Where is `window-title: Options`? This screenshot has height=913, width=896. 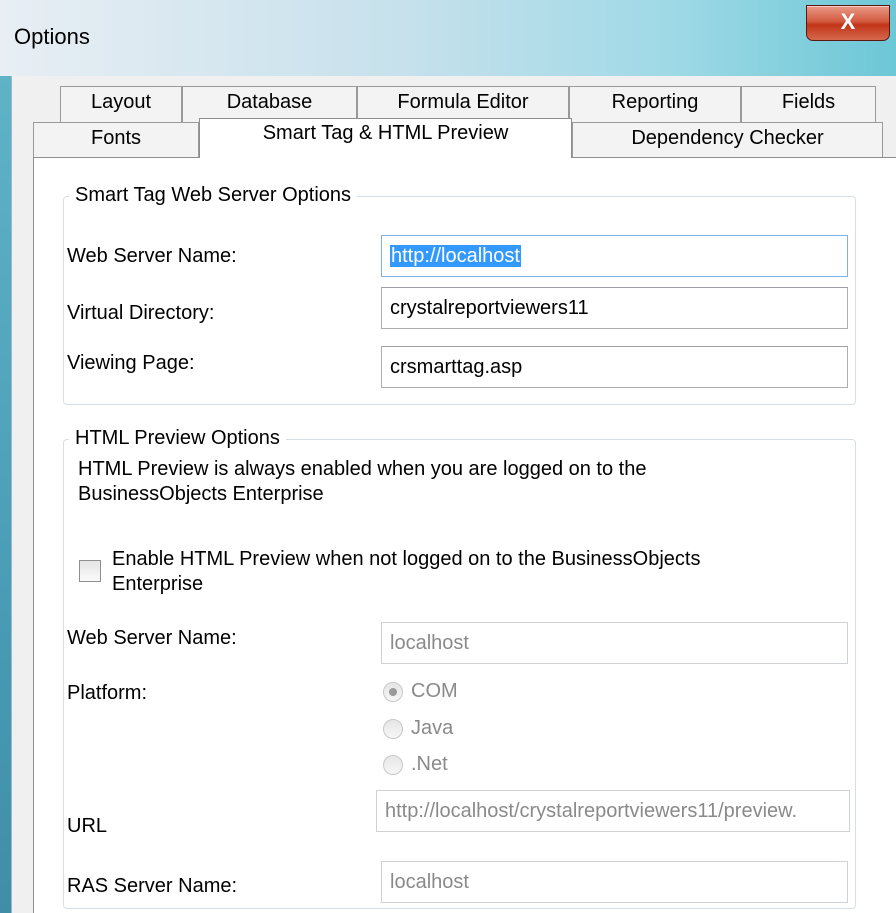 window-title: Options is located at coordinates (52, 36).